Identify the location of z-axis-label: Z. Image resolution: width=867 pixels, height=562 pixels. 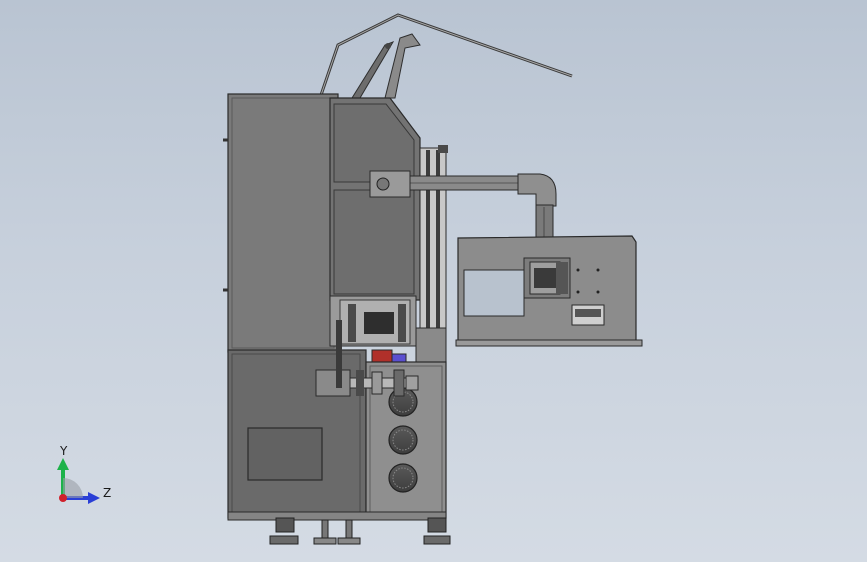
(107, 493).